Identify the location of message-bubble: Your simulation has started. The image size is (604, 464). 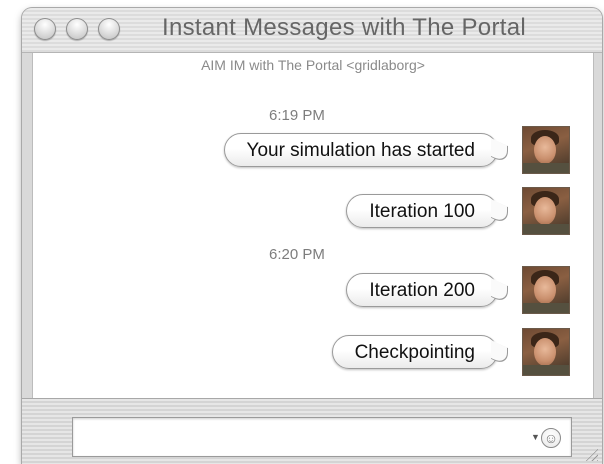
(365, 150).